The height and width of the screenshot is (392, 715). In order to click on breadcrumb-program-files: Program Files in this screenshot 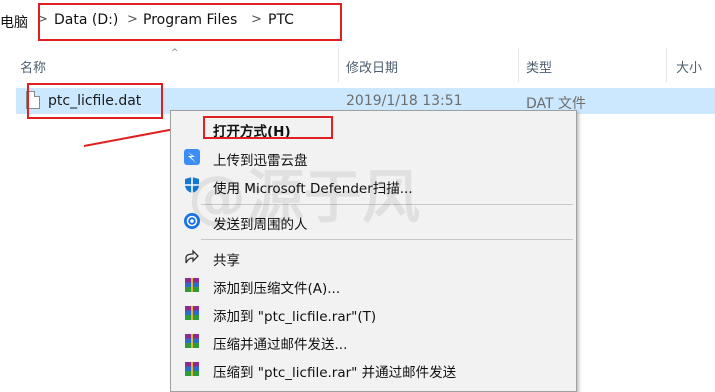, I will do `click(190, 20)`.